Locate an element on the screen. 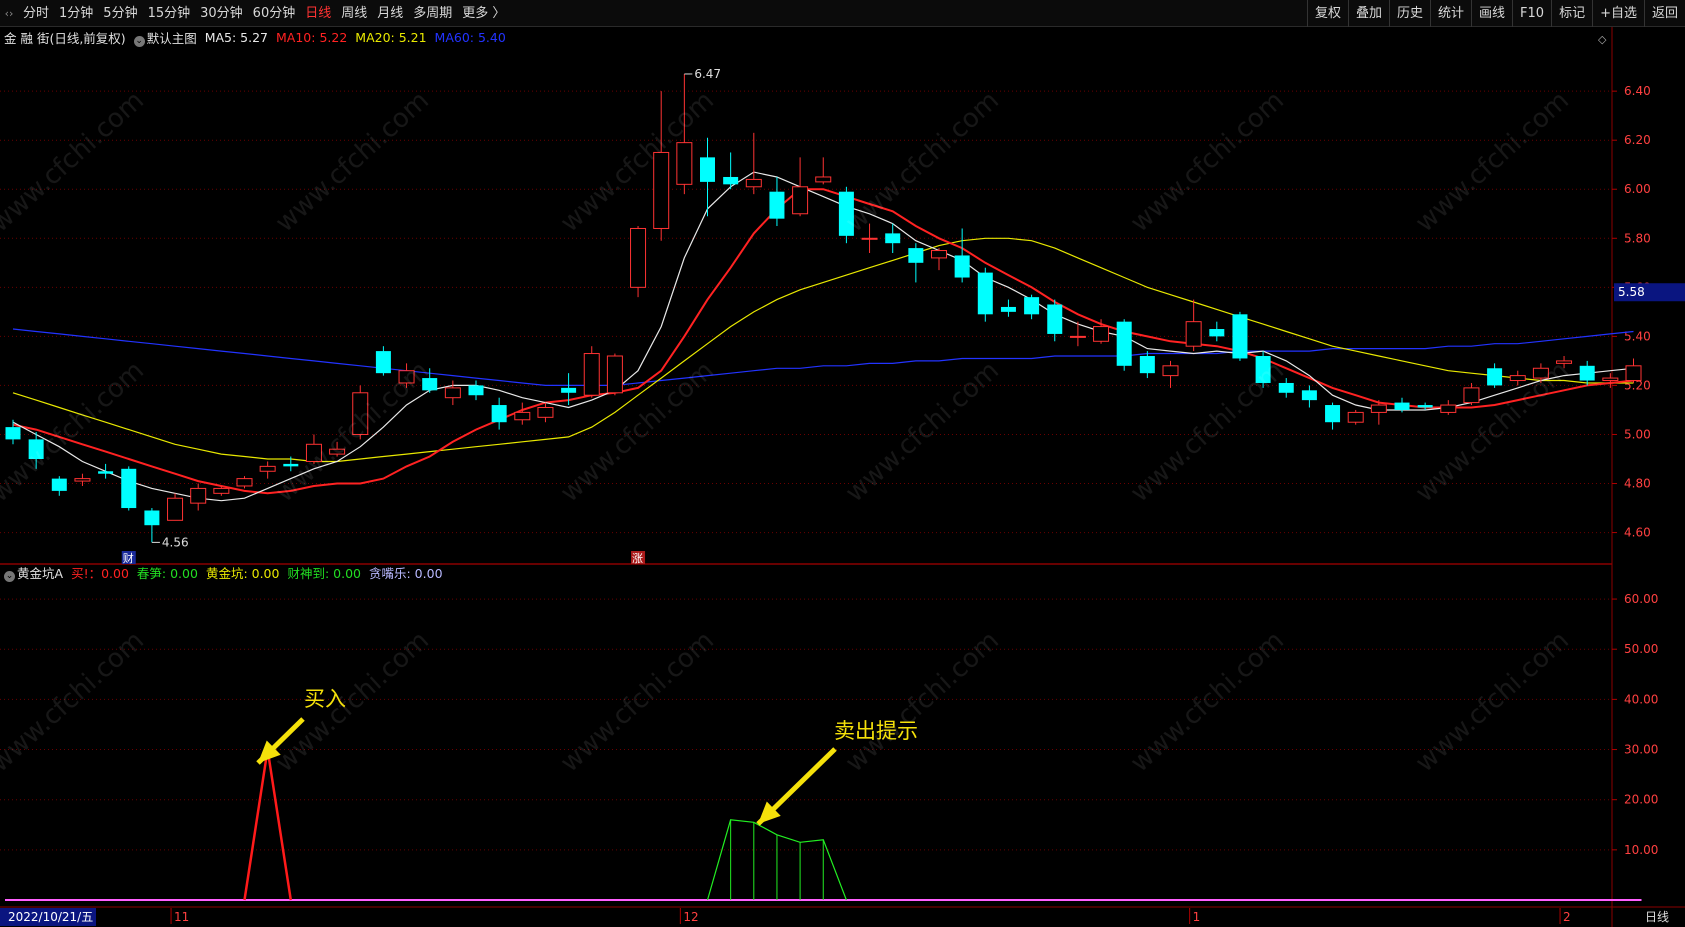 The image size is (1685, 927). date-label: 2022/10/21/五 is located at coordinates (50, 917).